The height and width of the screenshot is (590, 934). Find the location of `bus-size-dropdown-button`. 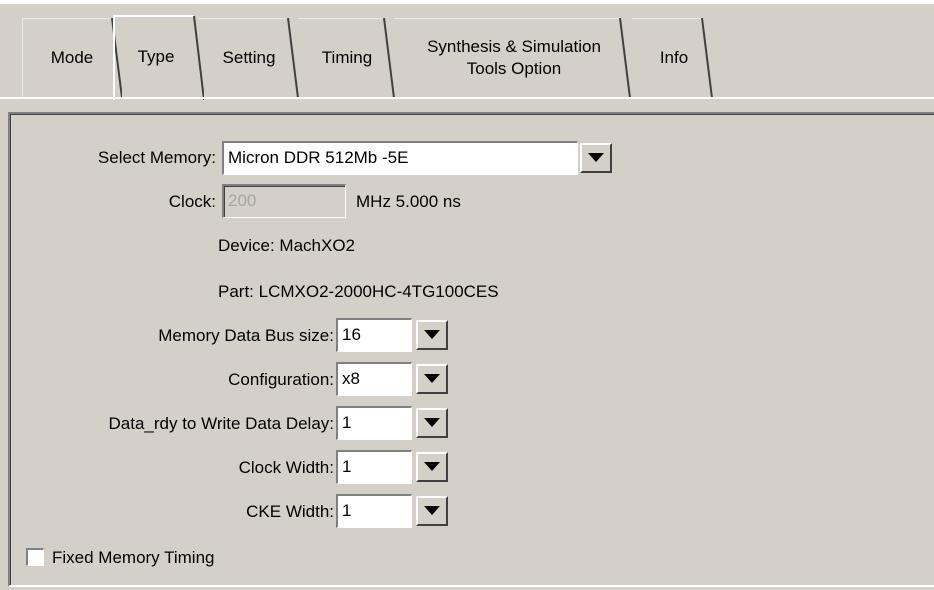

bus-size-dropdown-button is located at coordinates (432, 335).